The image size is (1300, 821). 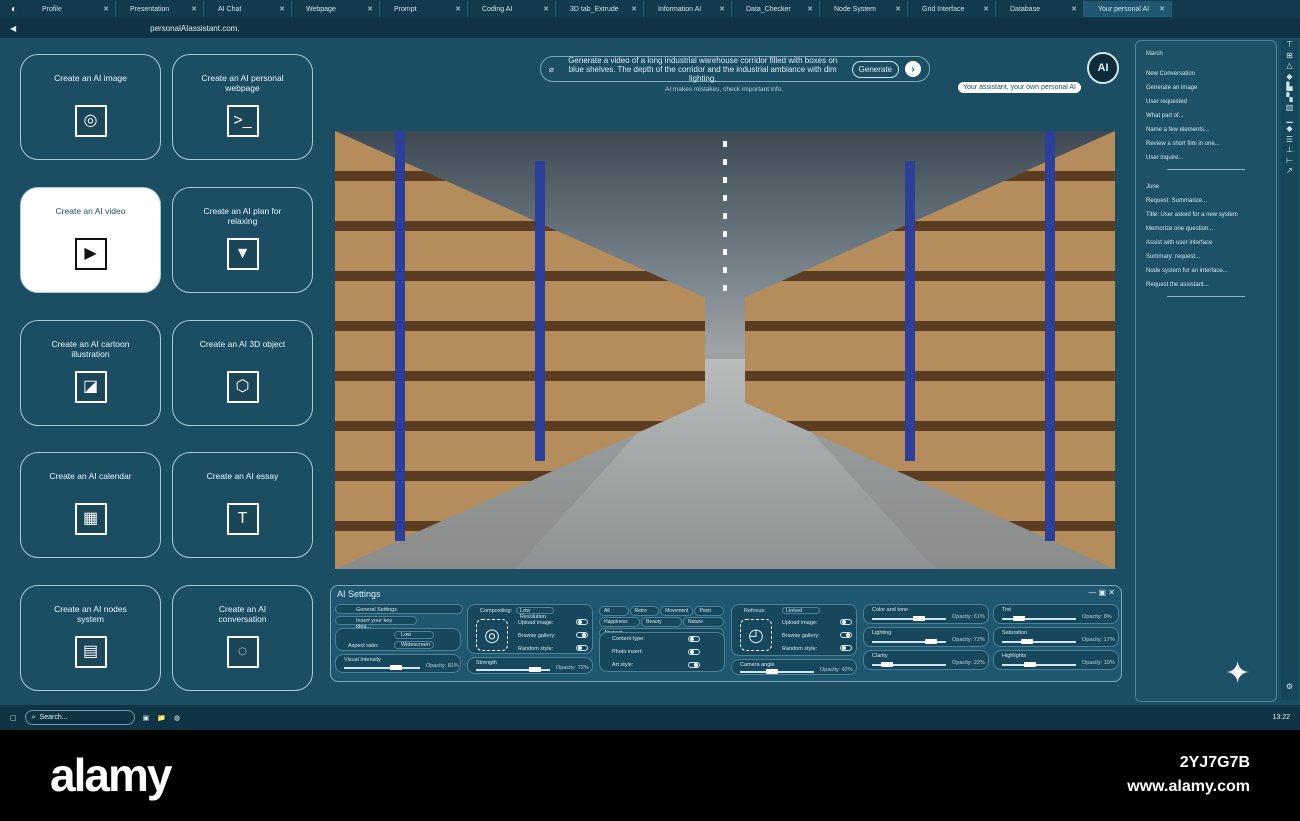 What do you see at coordinates (1206, 215) in the screenshot?
I see `history-item: Title: User asked for a new system` at bounding box center [1206, 215].